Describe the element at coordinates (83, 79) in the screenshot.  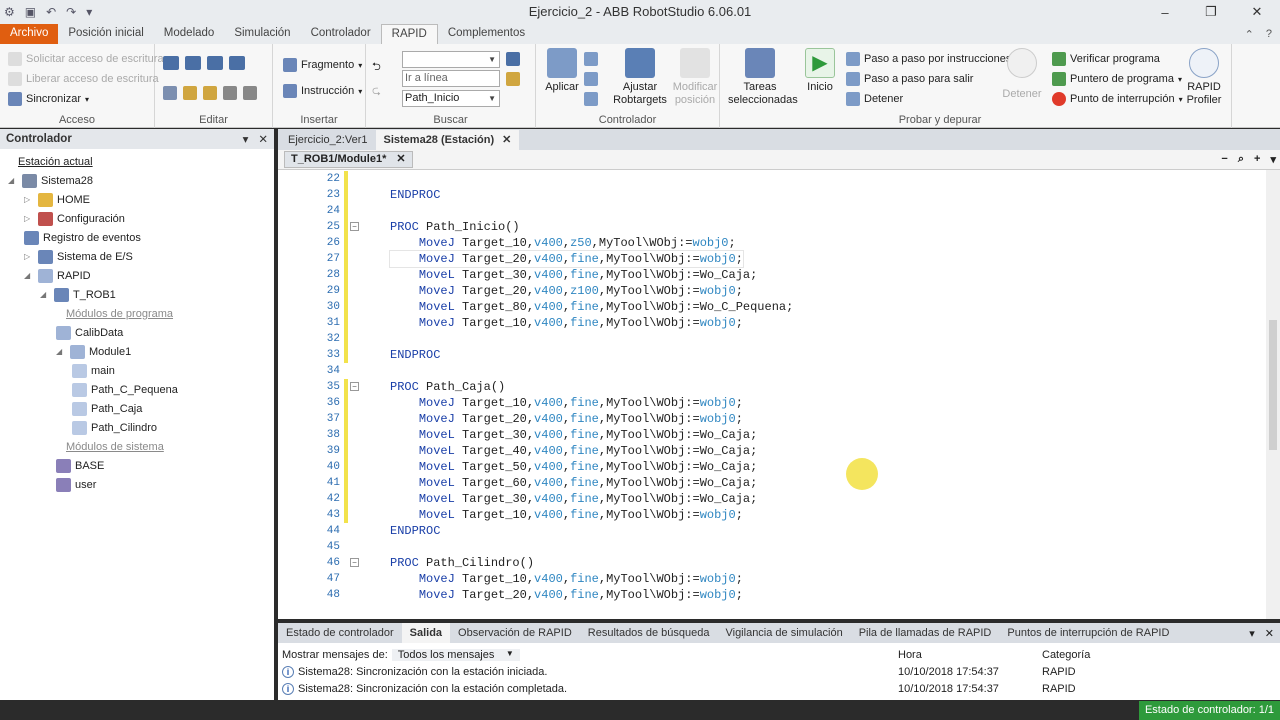
I see `liberar-acceso-button: Liberar acceso de escritura` at that location.